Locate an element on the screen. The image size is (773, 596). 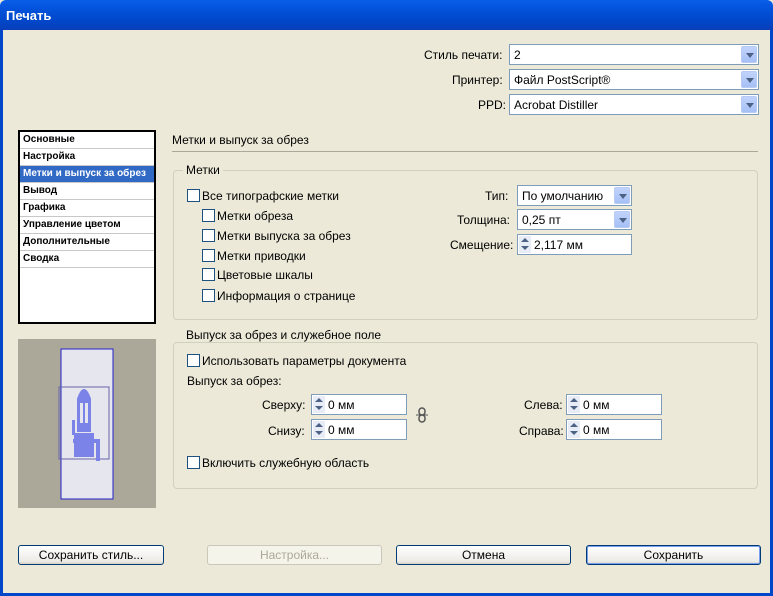
mark-offset-value: 2,117 мм is located at coordinates (558, 245).